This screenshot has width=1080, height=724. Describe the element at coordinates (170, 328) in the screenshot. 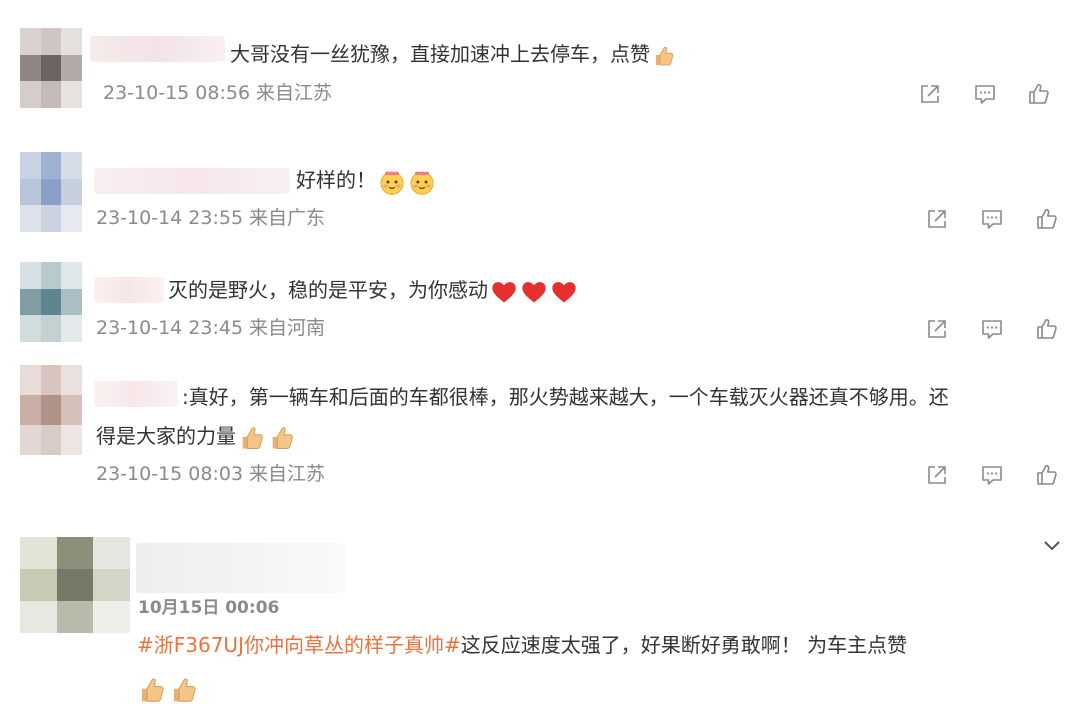

I see `timestamp: 23-10-14 23:45` at that location.